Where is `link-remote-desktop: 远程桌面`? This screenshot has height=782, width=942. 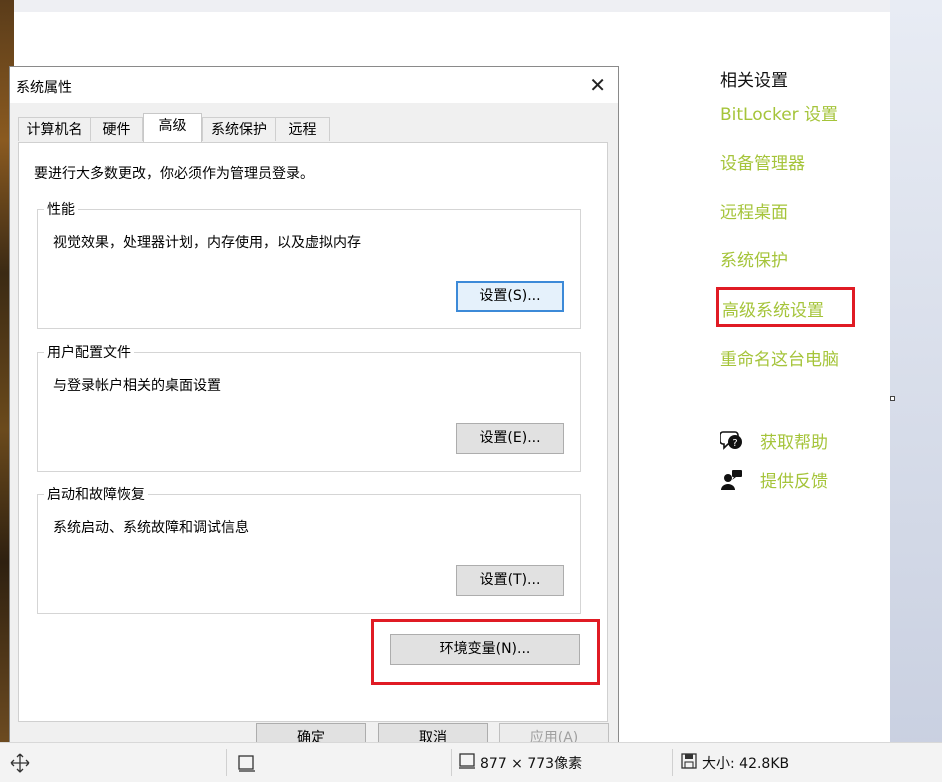
link-remote-desktop: 远程桌面 is located at coordinates (754, 210).